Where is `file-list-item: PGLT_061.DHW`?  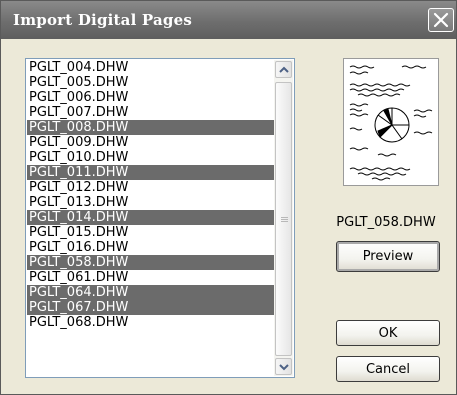 file-list-item: PGLT_061.DHW is located at coordinates (150, 277).